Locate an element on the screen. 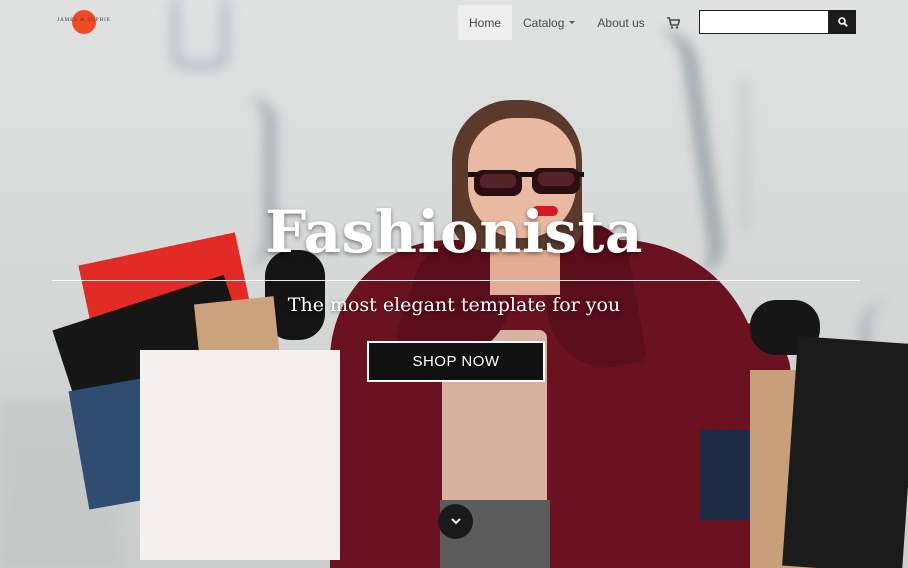 Image resolution: width=908 pixels, height=568 pixels. hero-subtitle: The most elegant template for you is located at coordinates (454, 305).